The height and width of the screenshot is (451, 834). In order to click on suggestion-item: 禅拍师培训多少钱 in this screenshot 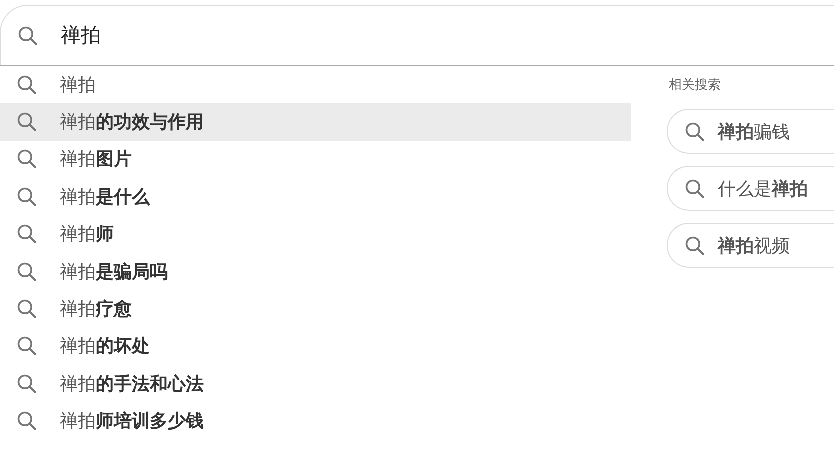, I will do `click(315, 421)`.